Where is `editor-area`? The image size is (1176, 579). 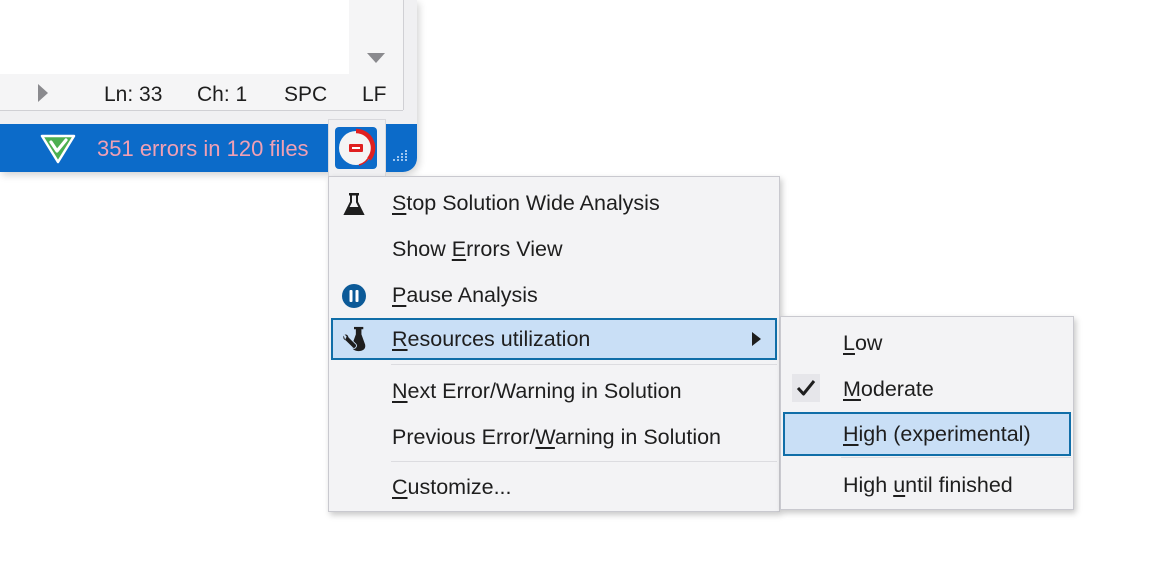 editor-area is located at coordinates (174, 37).